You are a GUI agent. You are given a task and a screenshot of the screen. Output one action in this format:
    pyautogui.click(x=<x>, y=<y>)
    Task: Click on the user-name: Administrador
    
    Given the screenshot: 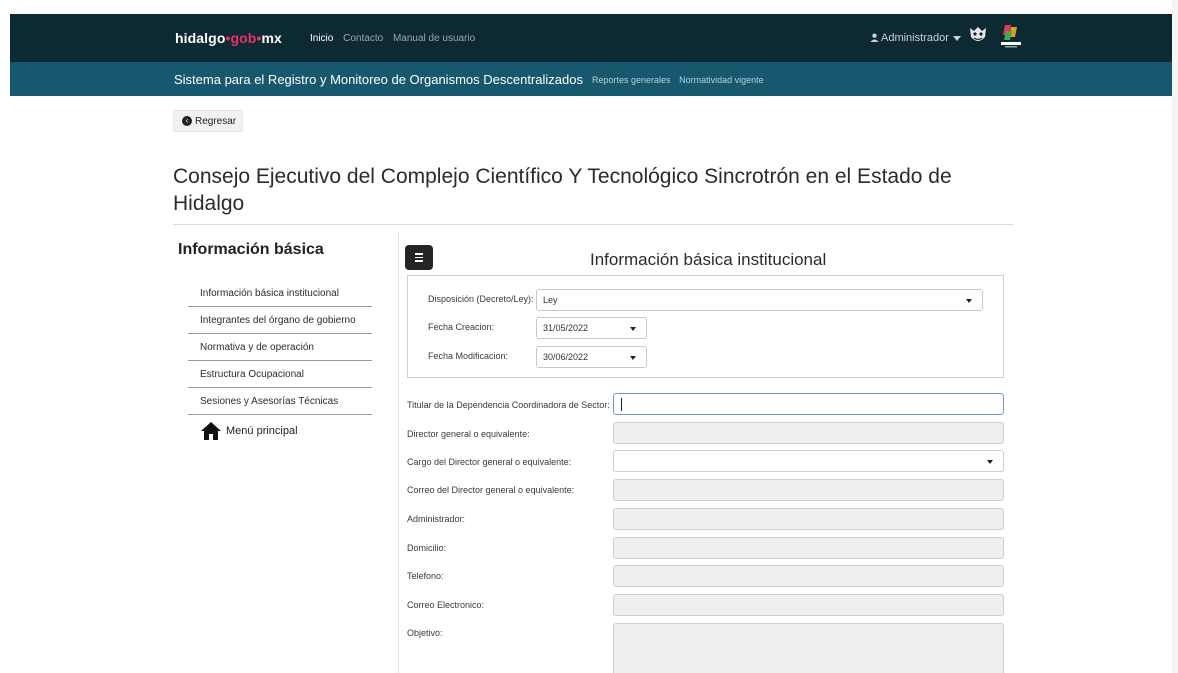 What is the action you would take?
    pyautogui.click(x=915, y=38)
    